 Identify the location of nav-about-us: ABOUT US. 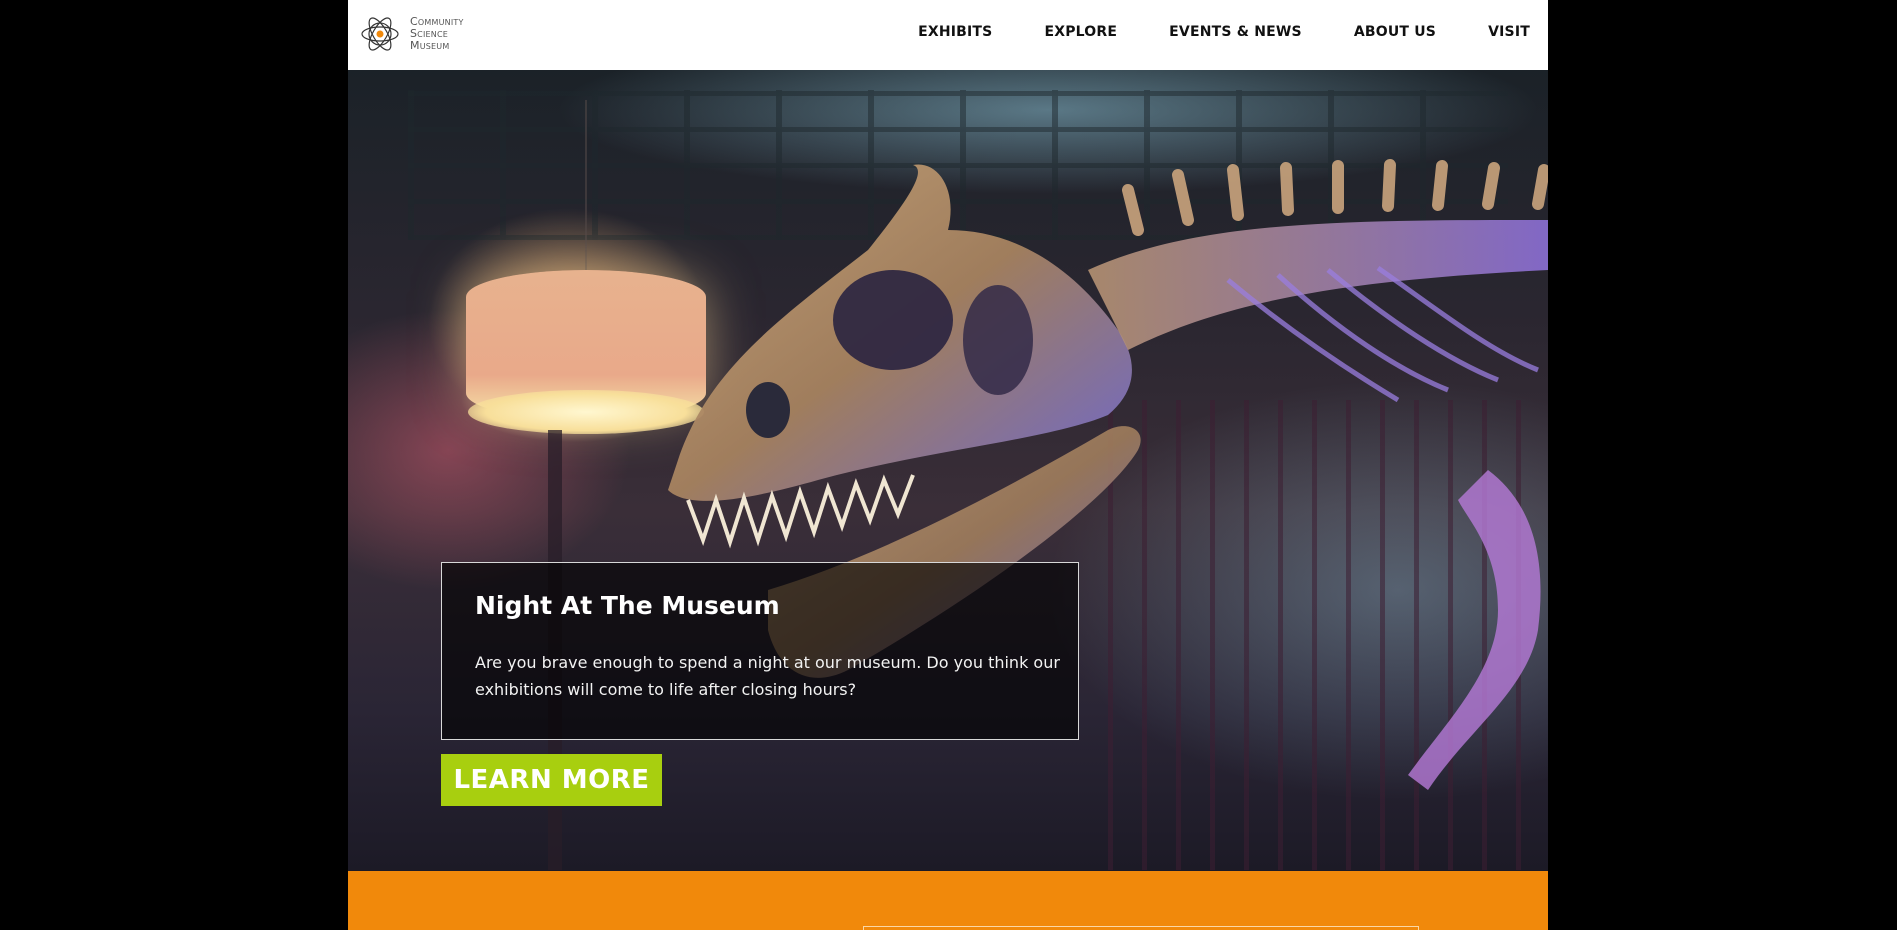
(1395, 32).